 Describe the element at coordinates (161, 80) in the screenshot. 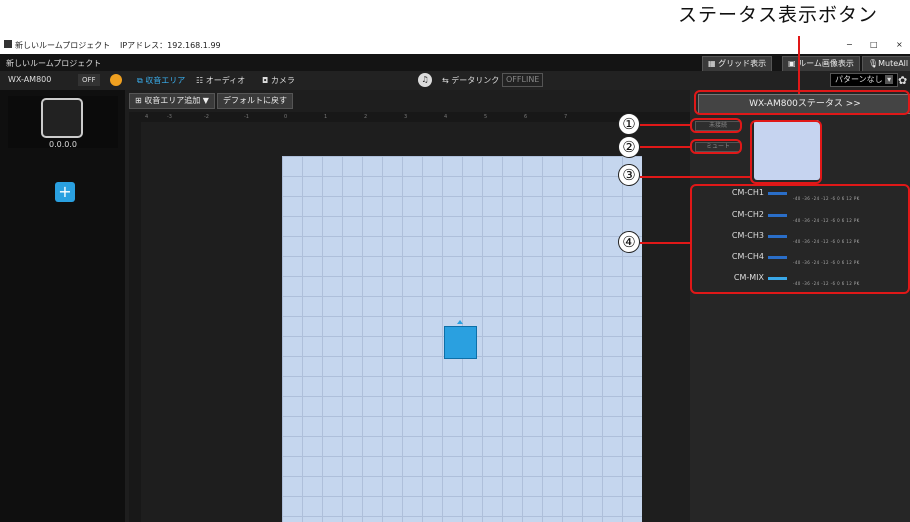

I see `tab-pickup-area: ⧉ 収音エリア` at that location.